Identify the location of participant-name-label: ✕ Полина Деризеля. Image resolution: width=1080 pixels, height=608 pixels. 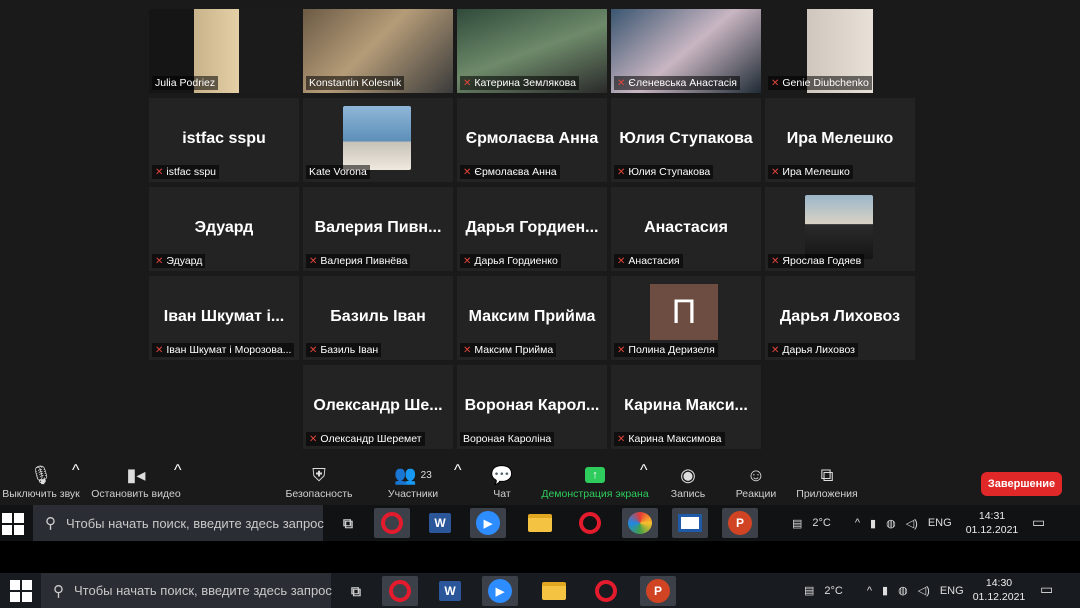
(666, 350).